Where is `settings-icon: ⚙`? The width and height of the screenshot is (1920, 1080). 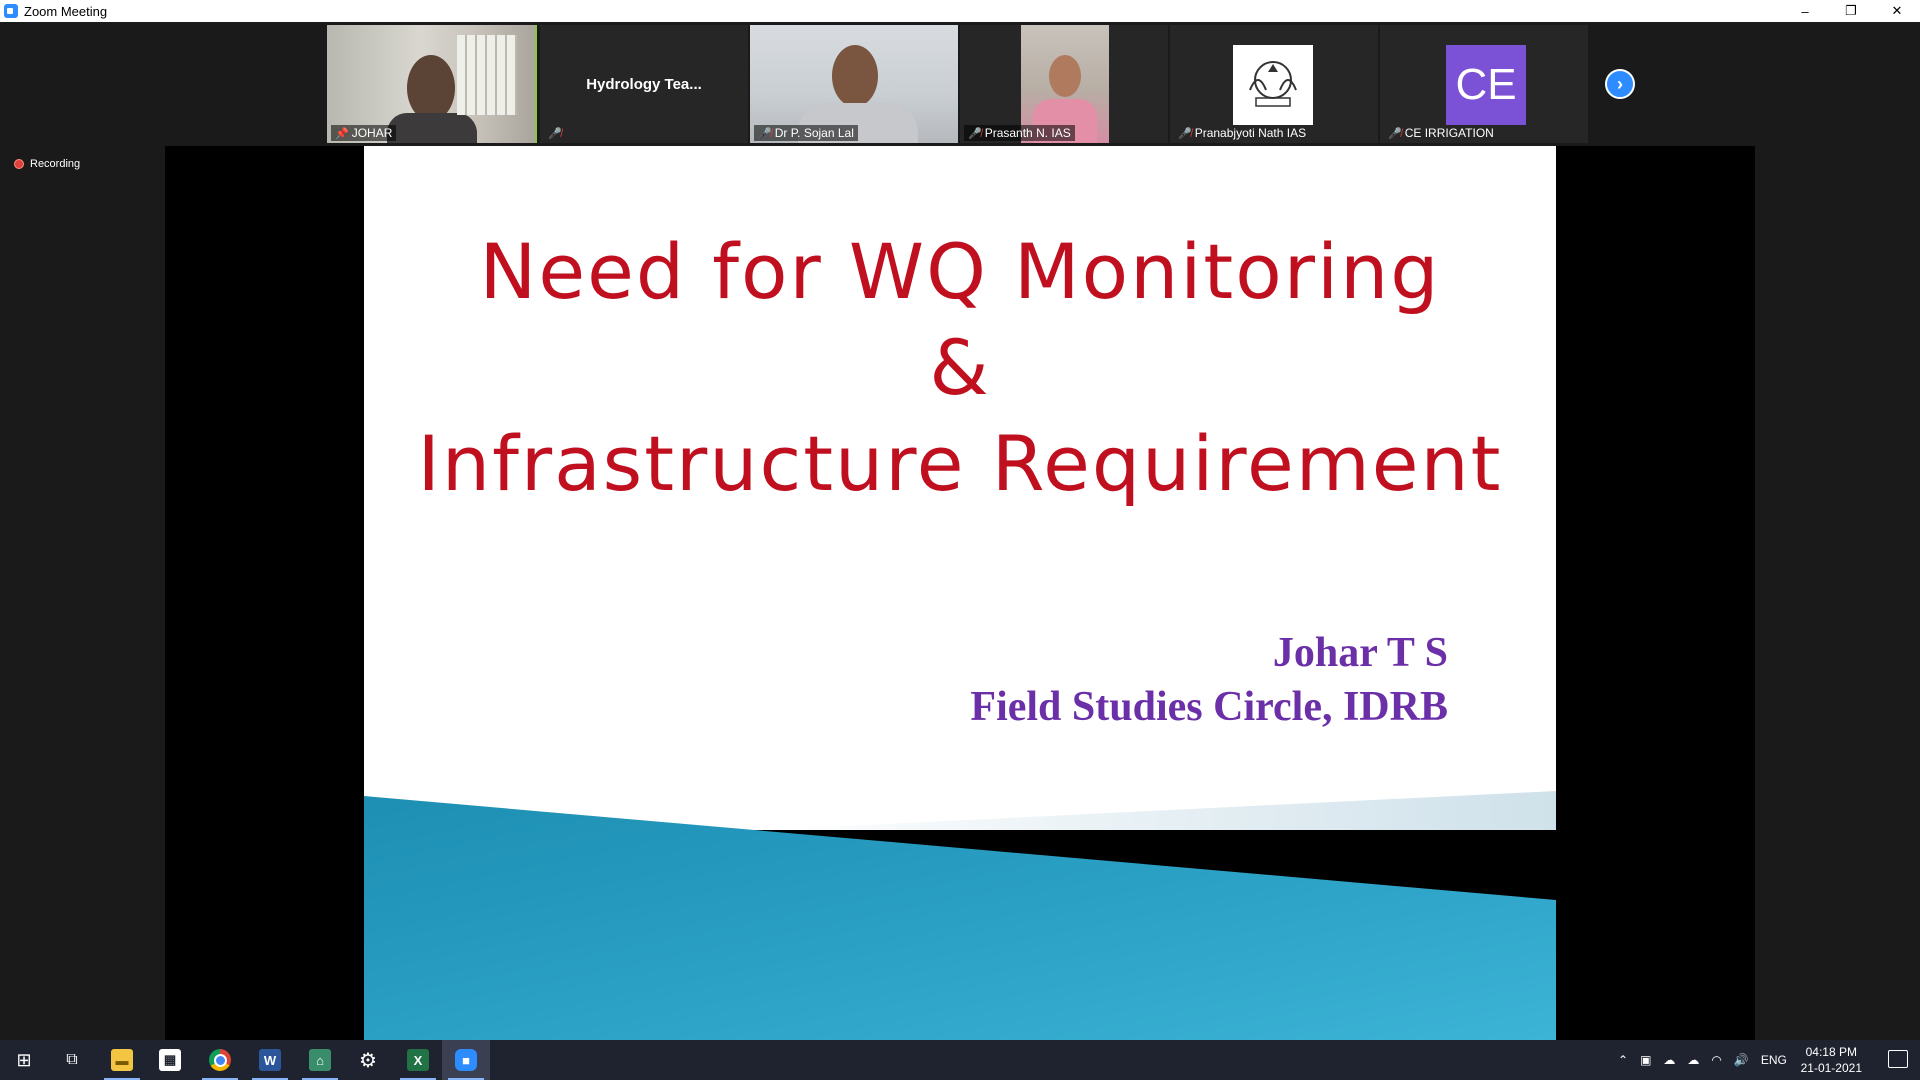
settings-icon: ⚙ is located at coordinates (368, 1060).